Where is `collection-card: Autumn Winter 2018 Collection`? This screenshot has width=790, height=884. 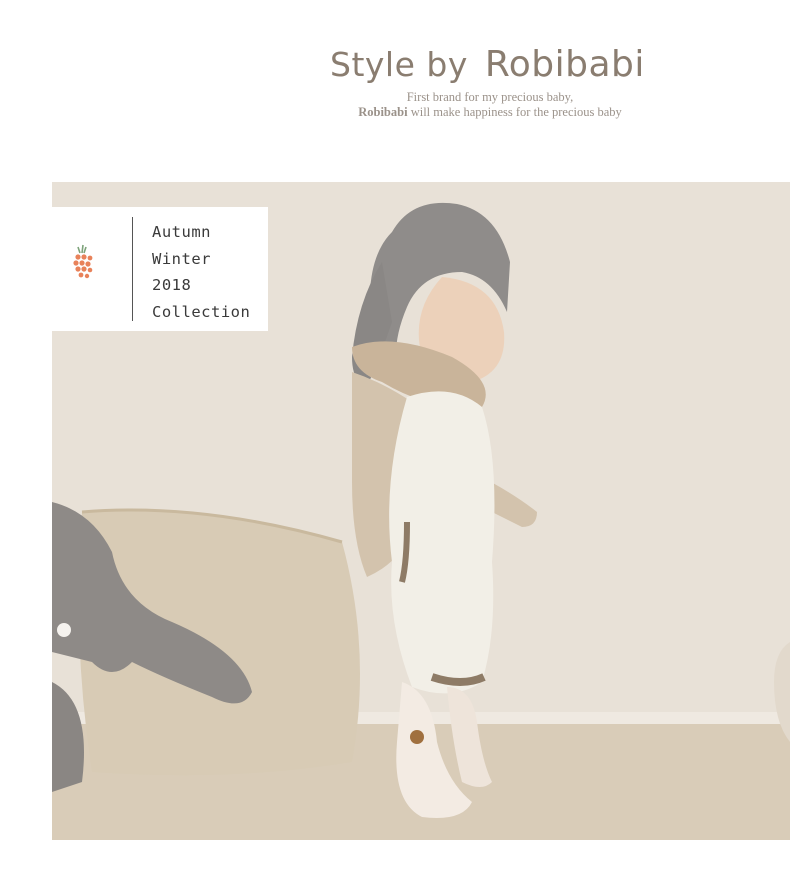
collection-card: Autumn Winter 2018 Collection is located at coordinates (160, 269).